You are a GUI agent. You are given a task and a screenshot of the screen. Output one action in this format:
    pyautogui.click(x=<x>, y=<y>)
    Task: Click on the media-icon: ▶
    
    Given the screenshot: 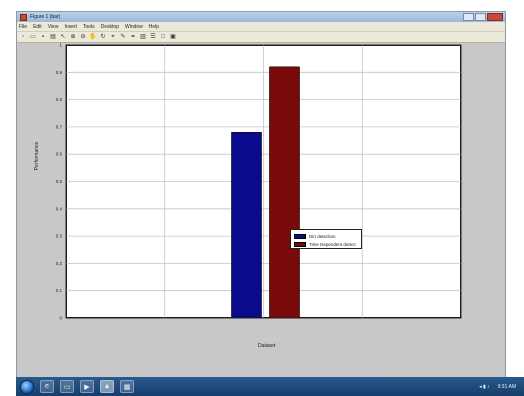 What is the action you would take?
    pyautogui.click(x=87, y=386)
    